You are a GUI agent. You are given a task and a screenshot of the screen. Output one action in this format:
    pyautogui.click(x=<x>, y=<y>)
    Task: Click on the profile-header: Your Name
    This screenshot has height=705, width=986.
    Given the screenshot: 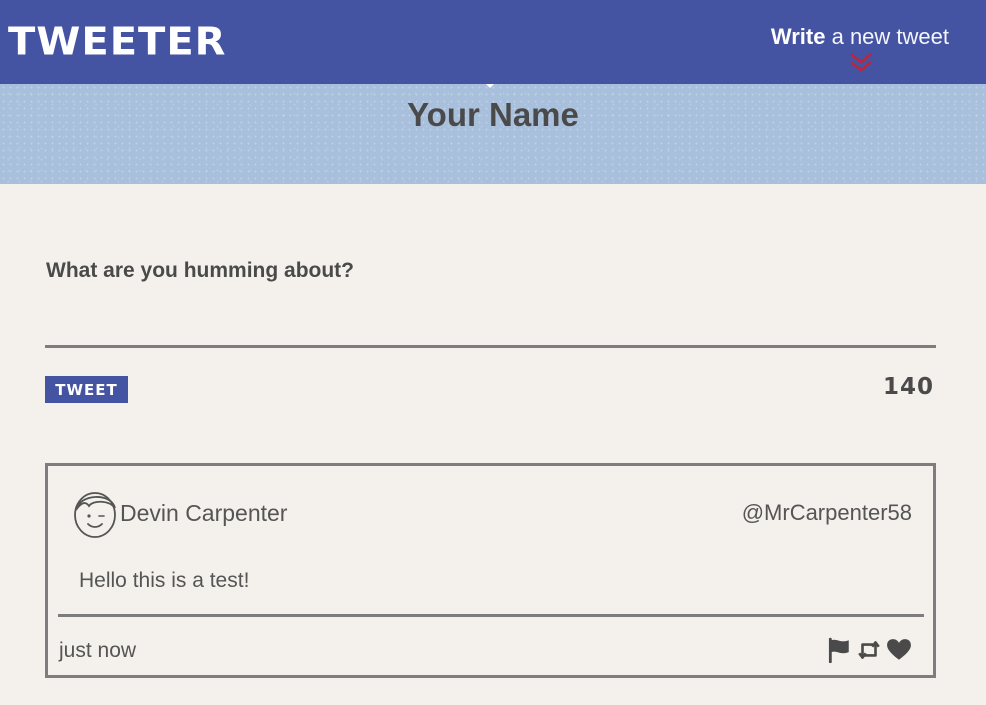 What is the action you would take?
    pyautogui.click(x=493, y=132)
    